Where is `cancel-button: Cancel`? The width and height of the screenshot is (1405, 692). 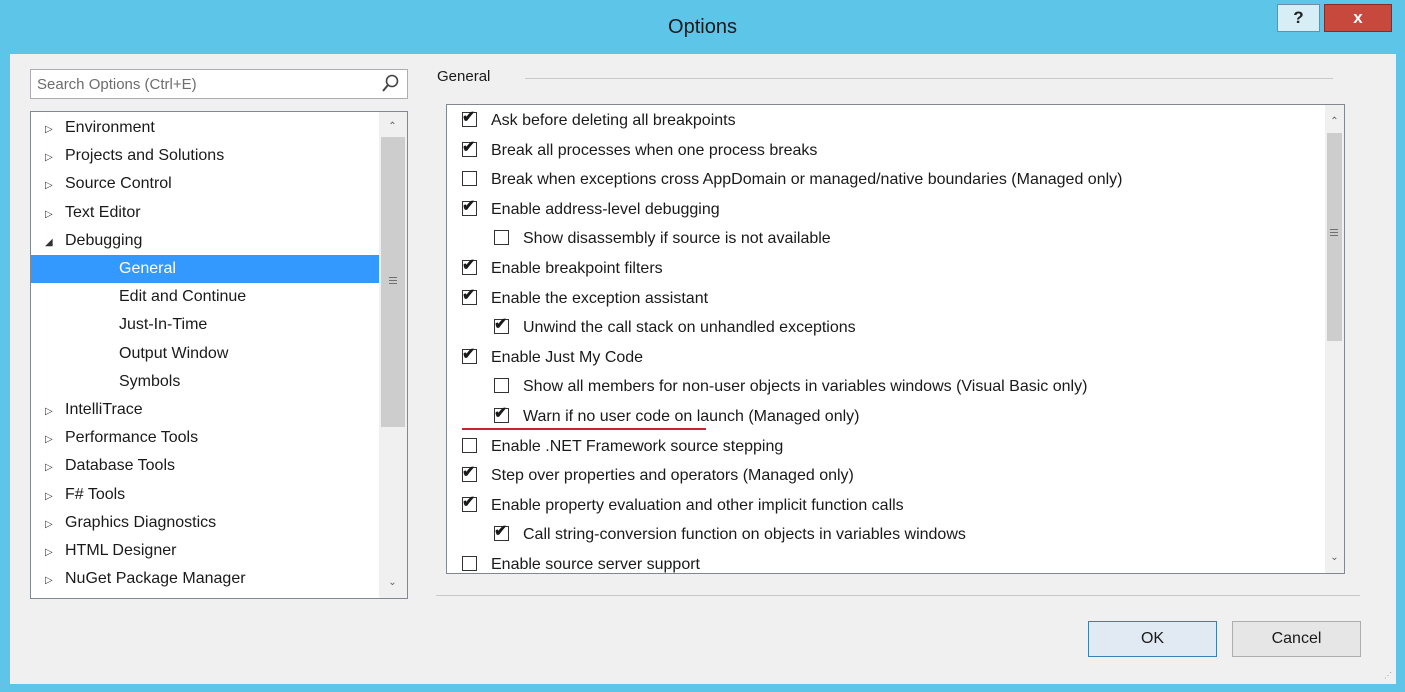 cancel-button: Cancel is located at coordinates (1296, 639).